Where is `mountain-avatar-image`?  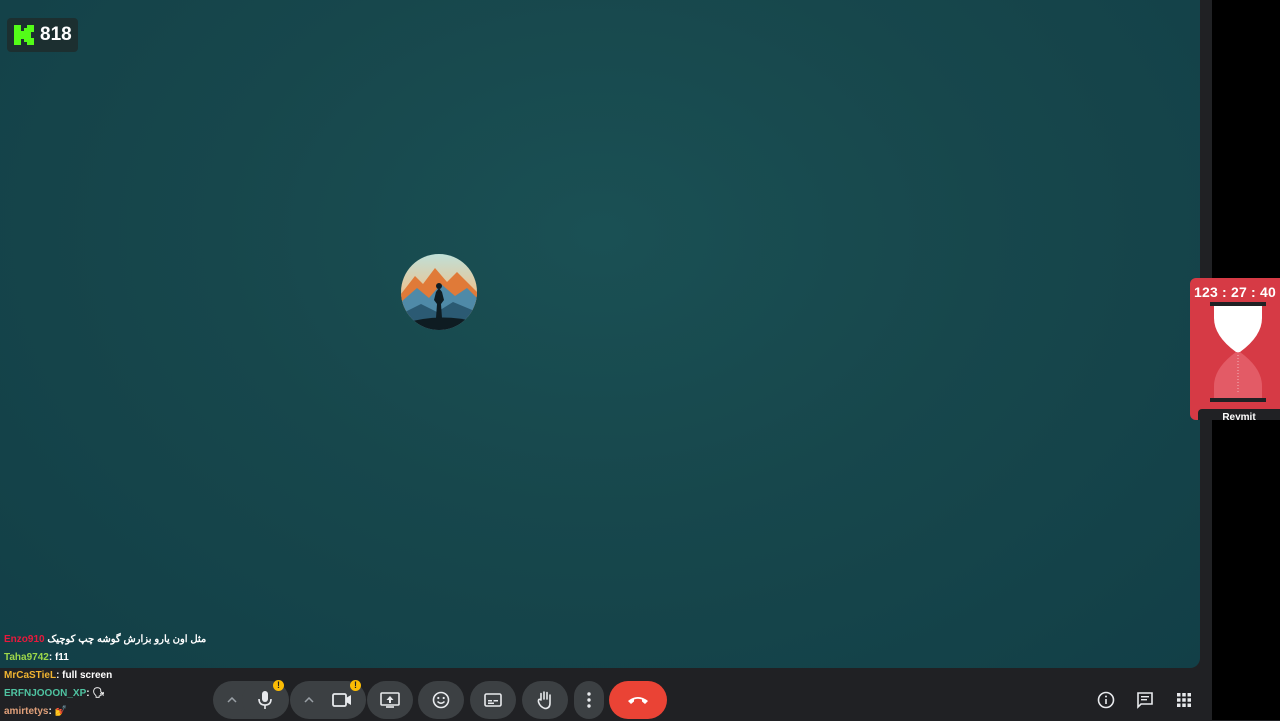 mountain-avatar-image is located at coordinates (439, 292).